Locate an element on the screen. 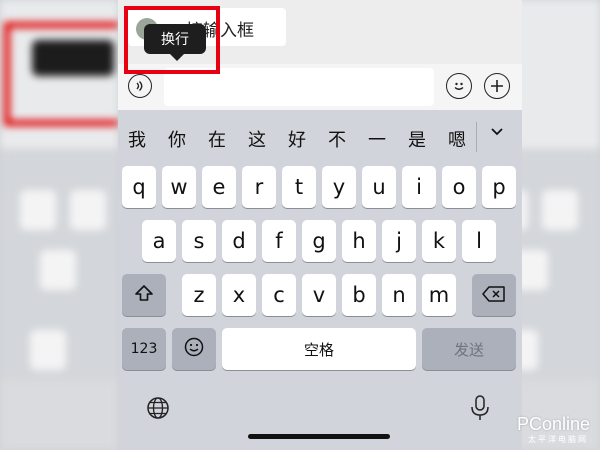 The height and width of the screenshot is (450, 600). key-d: d is located at coordinates (239, 241).